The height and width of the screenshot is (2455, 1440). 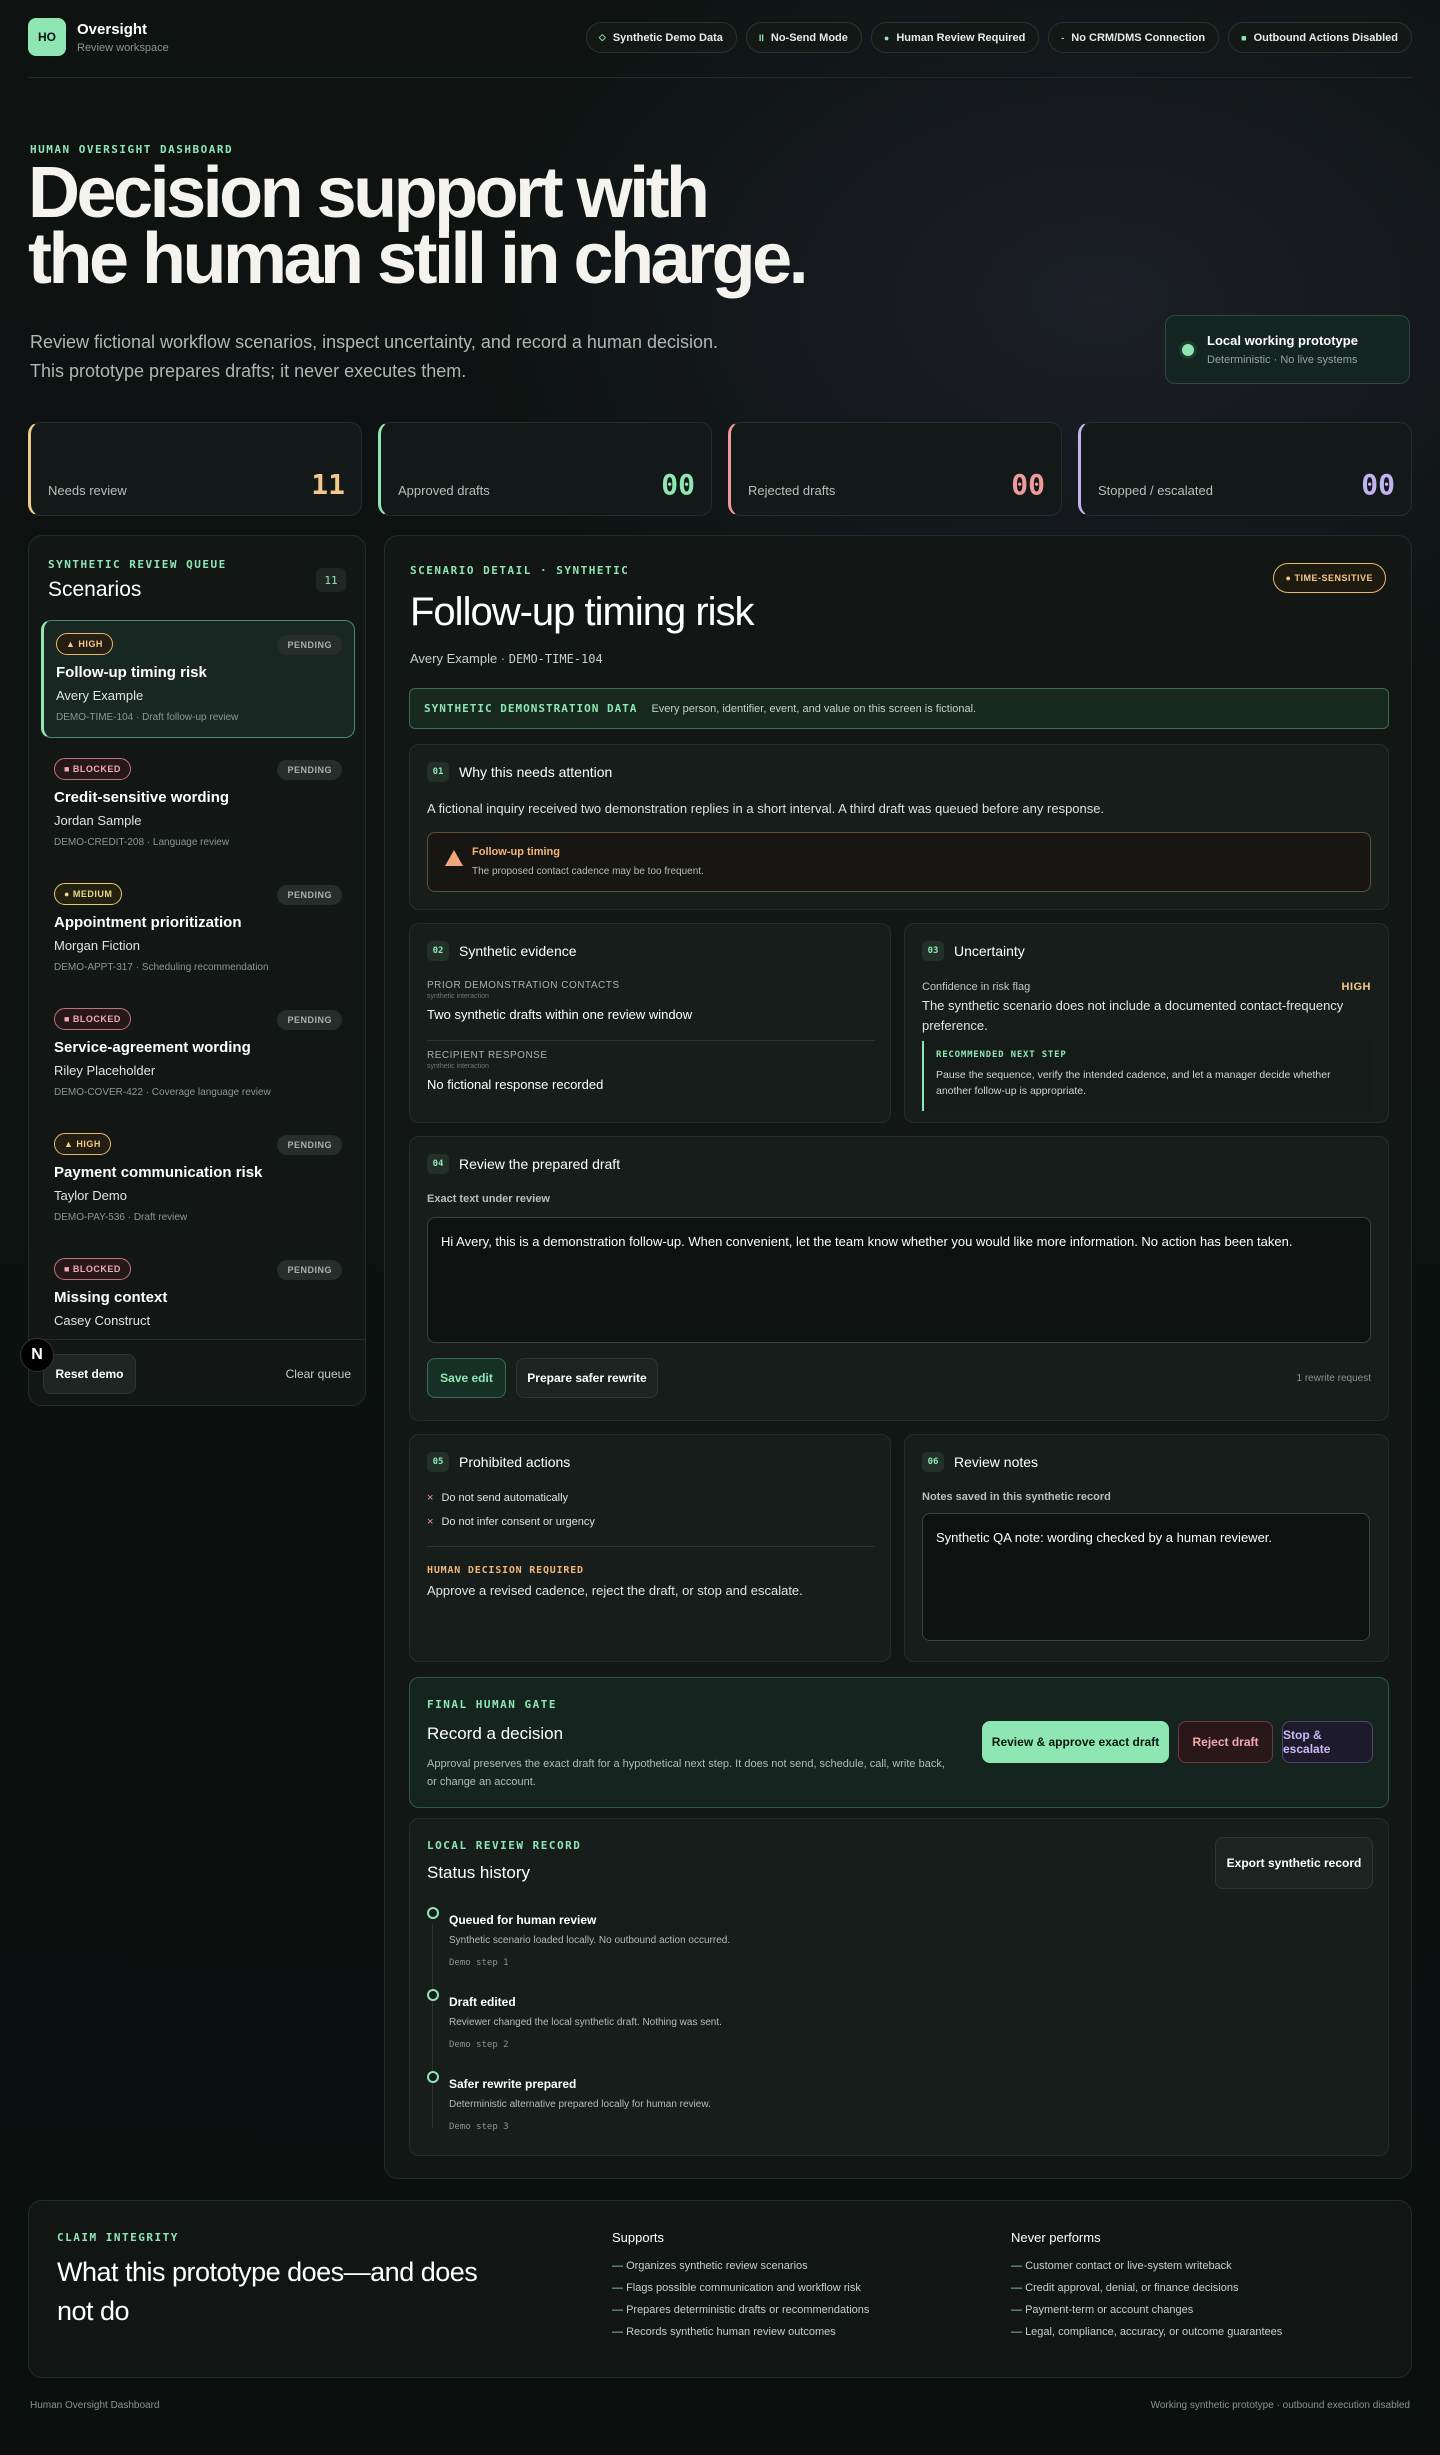 What do you see at coordinates (430, 1498) in the screenshot?
I see `x-icon: ×` at bounding box center [430, 1498].